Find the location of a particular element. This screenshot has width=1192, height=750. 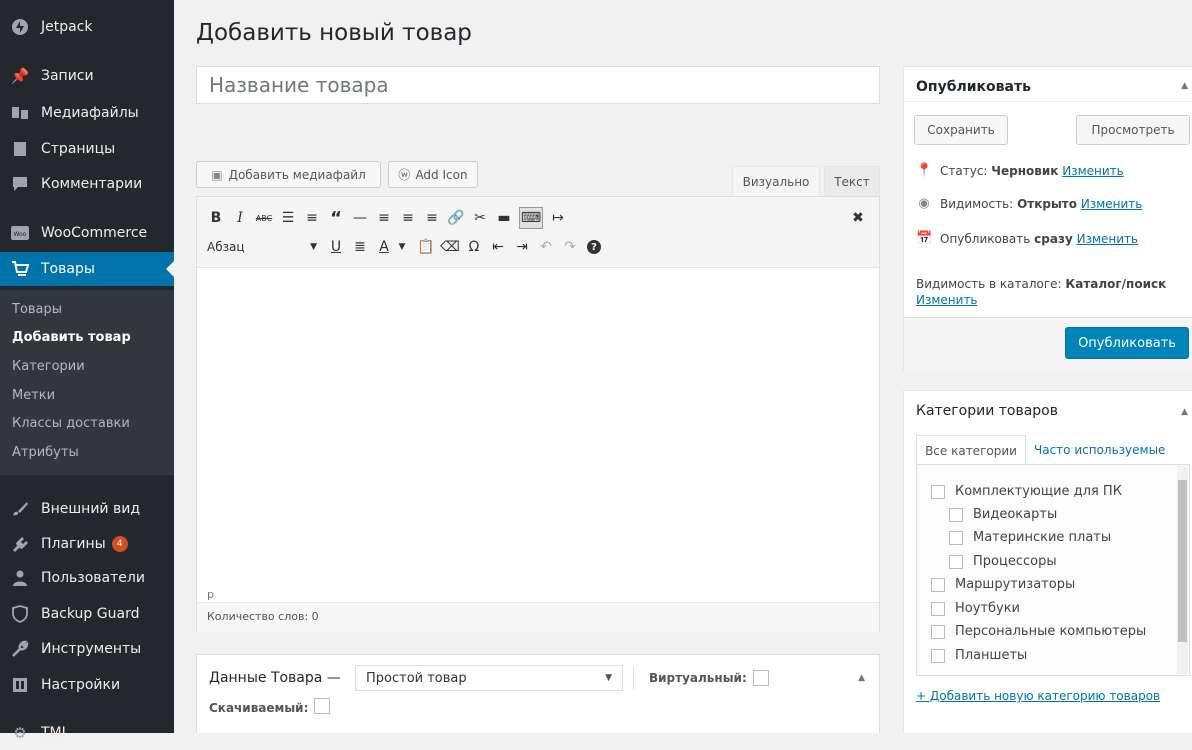

sidebar-item-products: Товары is located at coordinates (87, 269).